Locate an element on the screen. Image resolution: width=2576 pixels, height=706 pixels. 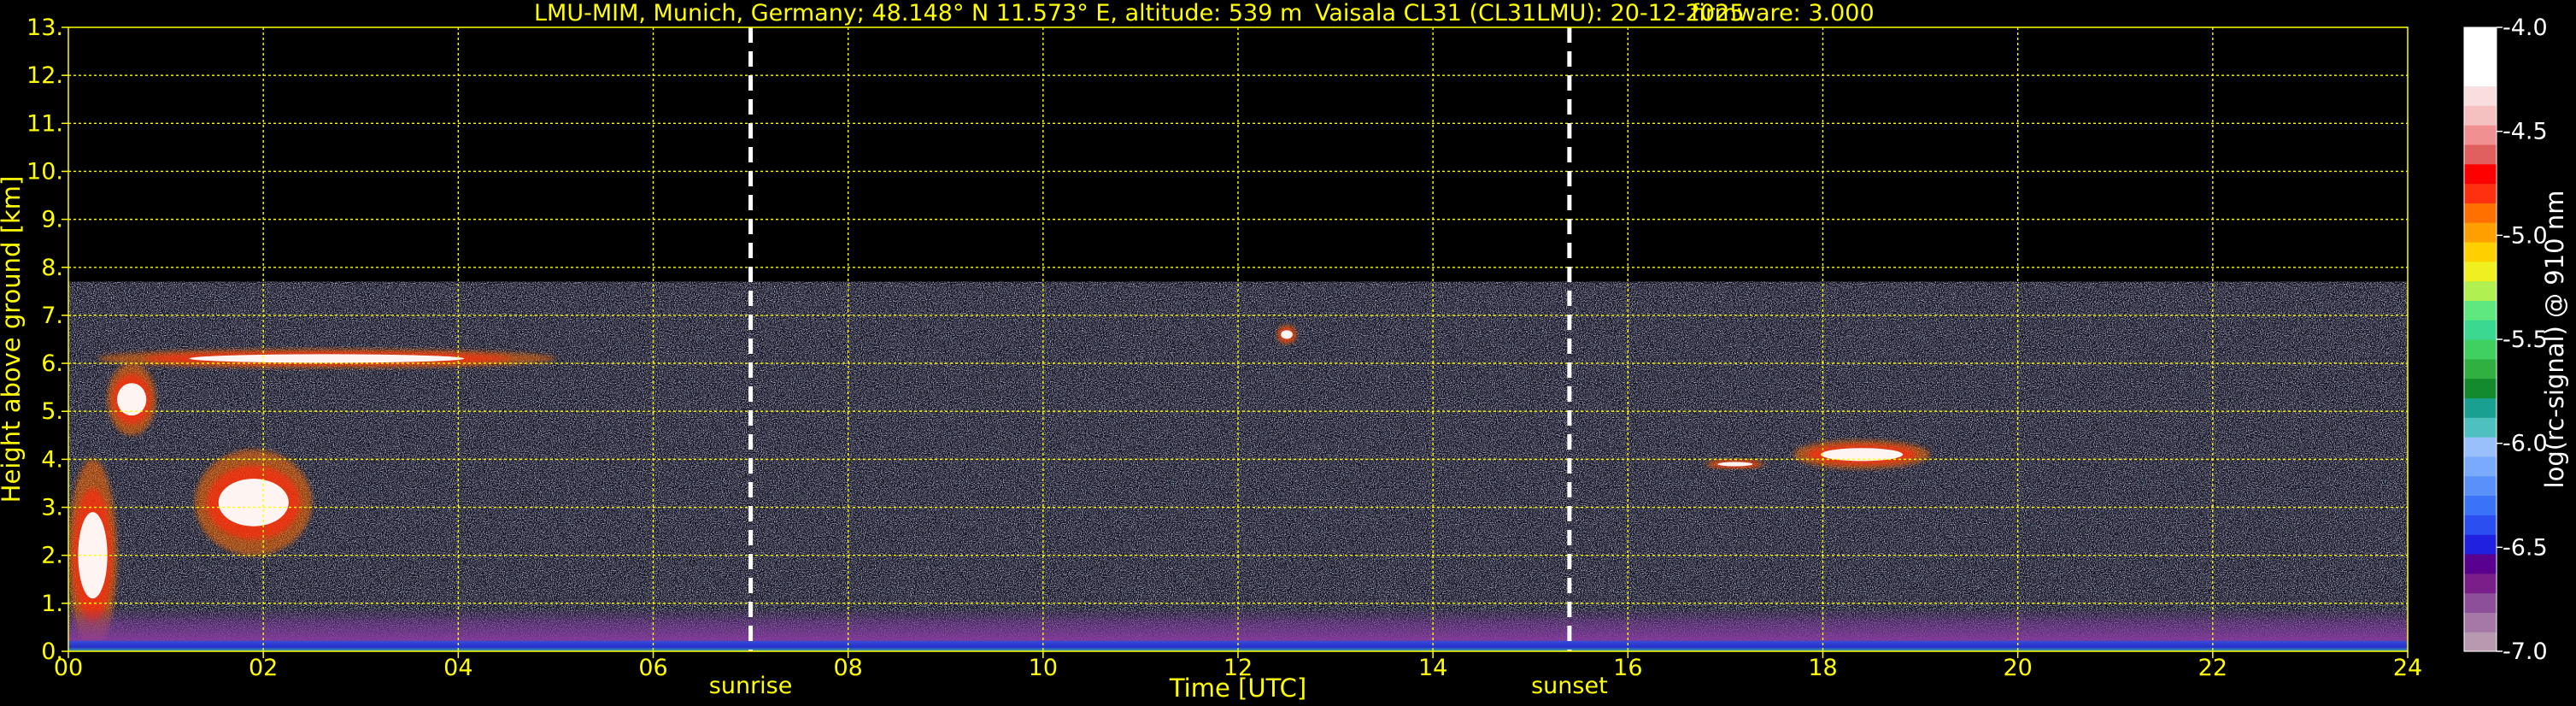
x-tick-label: 22 is located at coordinates (2212, 668).